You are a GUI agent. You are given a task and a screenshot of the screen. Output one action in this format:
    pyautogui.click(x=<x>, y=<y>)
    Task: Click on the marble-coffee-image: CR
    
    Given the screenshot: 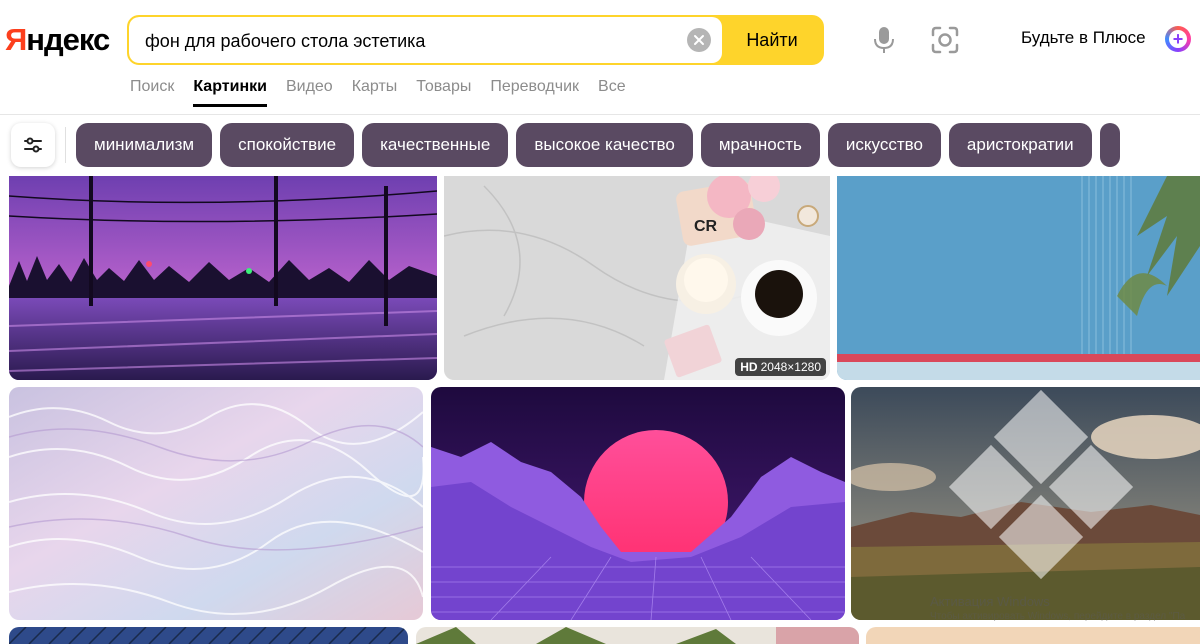 What is the action you would take?
    pyautogui.click(x=637, y=278)
    